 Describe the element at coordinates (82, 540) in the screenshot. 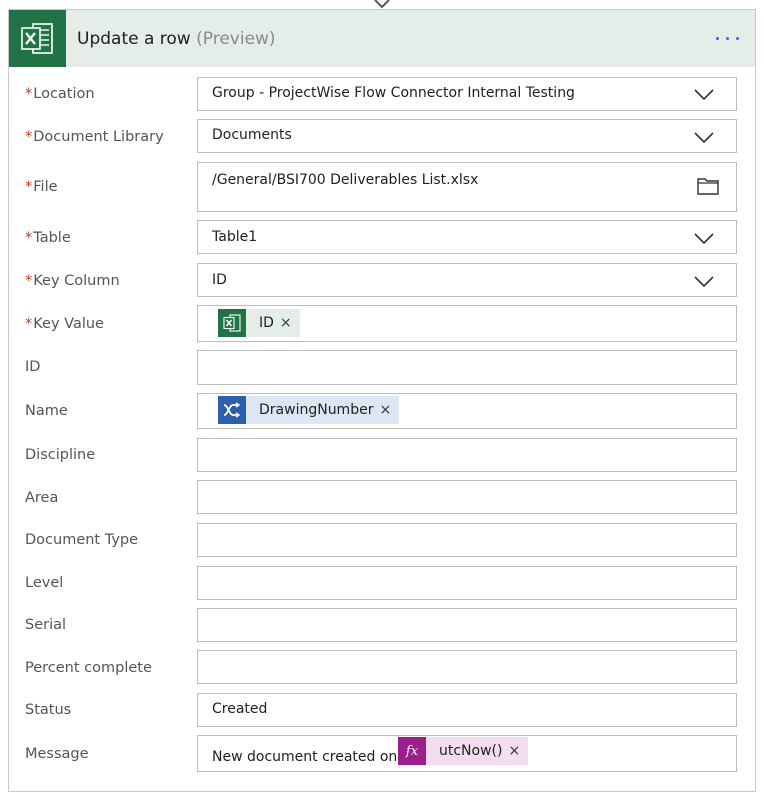

I see `document-type-label: Document Type` at that location.